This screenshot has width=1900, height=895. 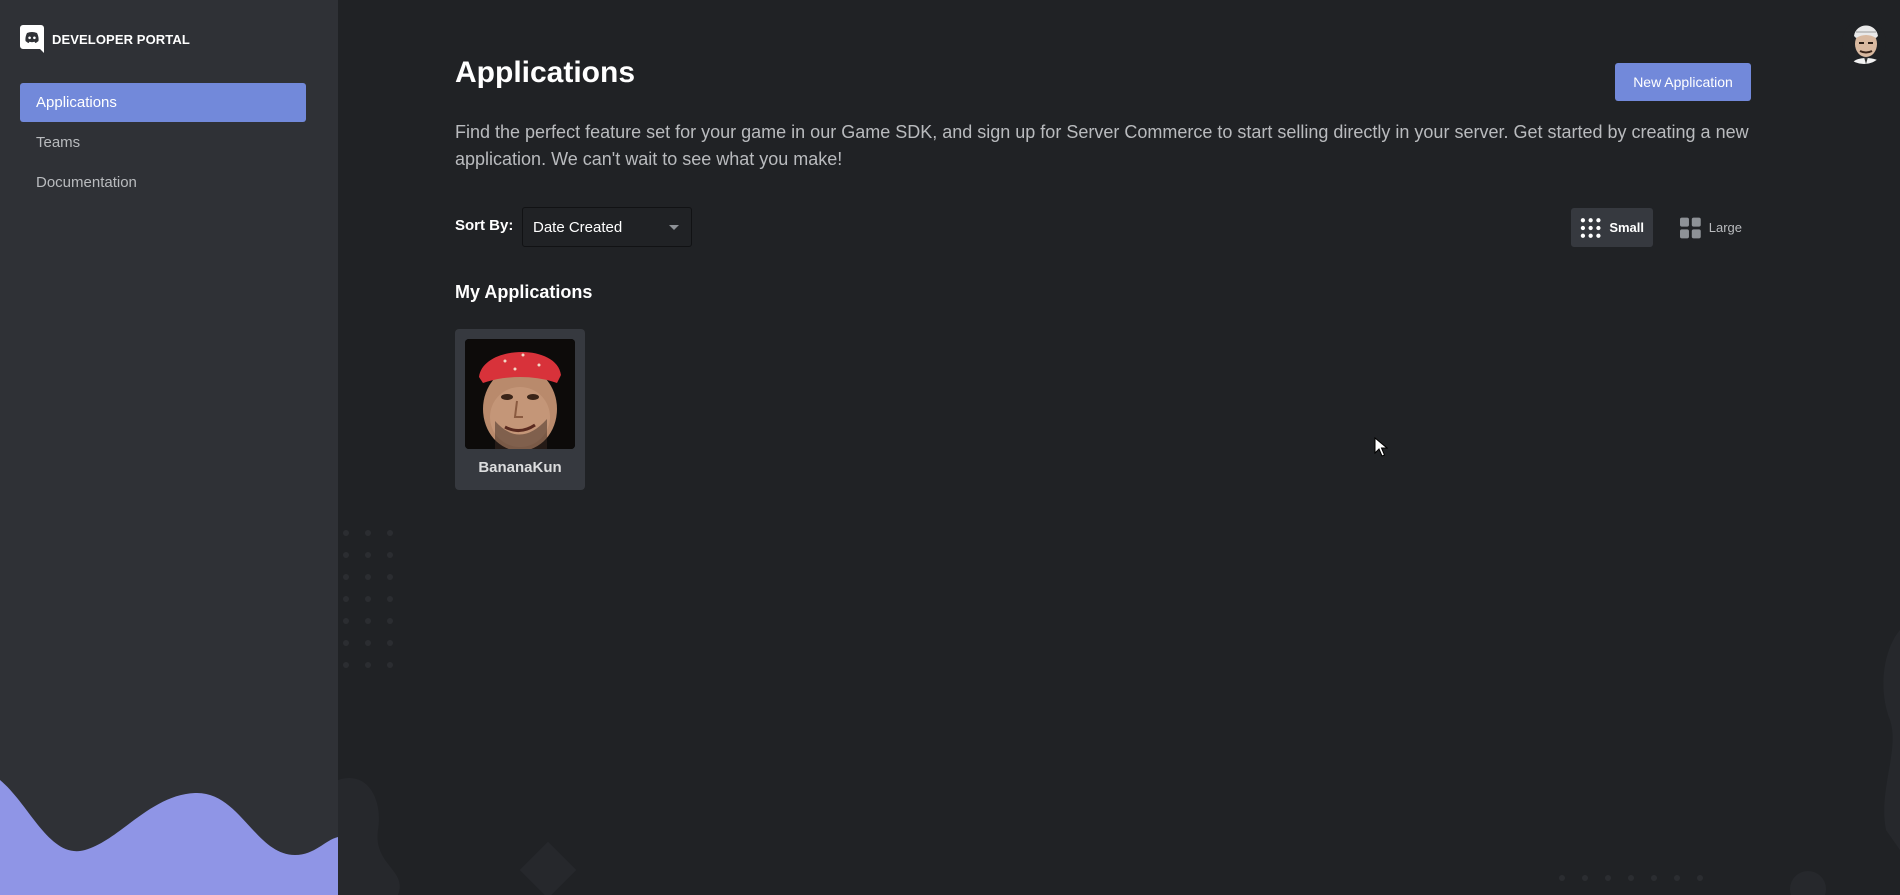 What do you see at coordinates (545, 72) in the screenshot?
I see `page-title: Applications` at bounding box center [545, 72].